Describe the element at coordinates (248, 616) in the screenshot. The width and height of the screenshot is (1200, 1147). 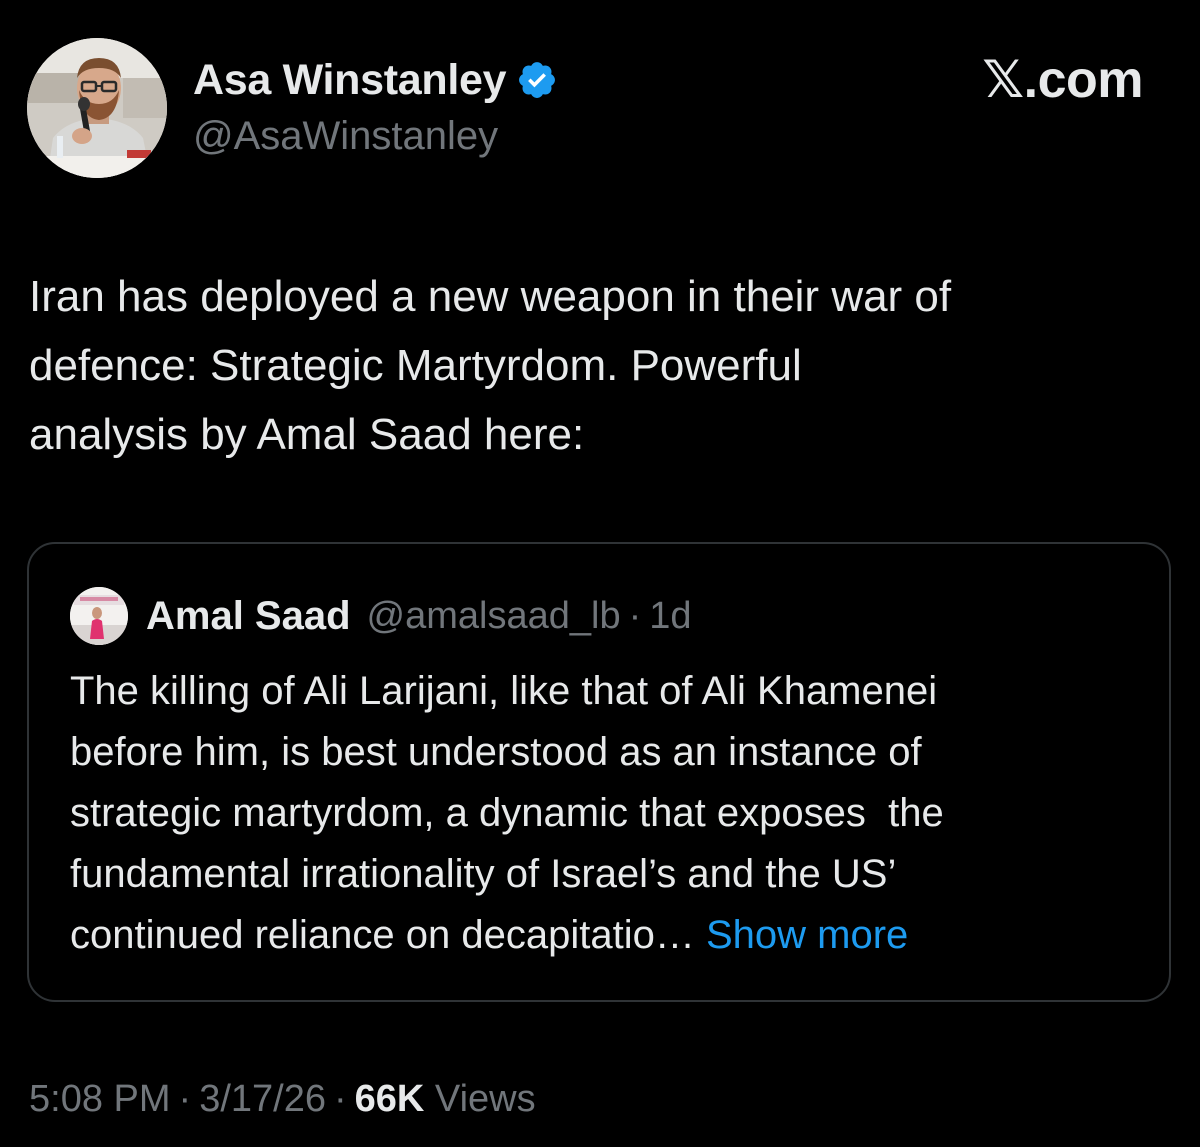
I see `quoted-author-name: Amal Saad` at that location.